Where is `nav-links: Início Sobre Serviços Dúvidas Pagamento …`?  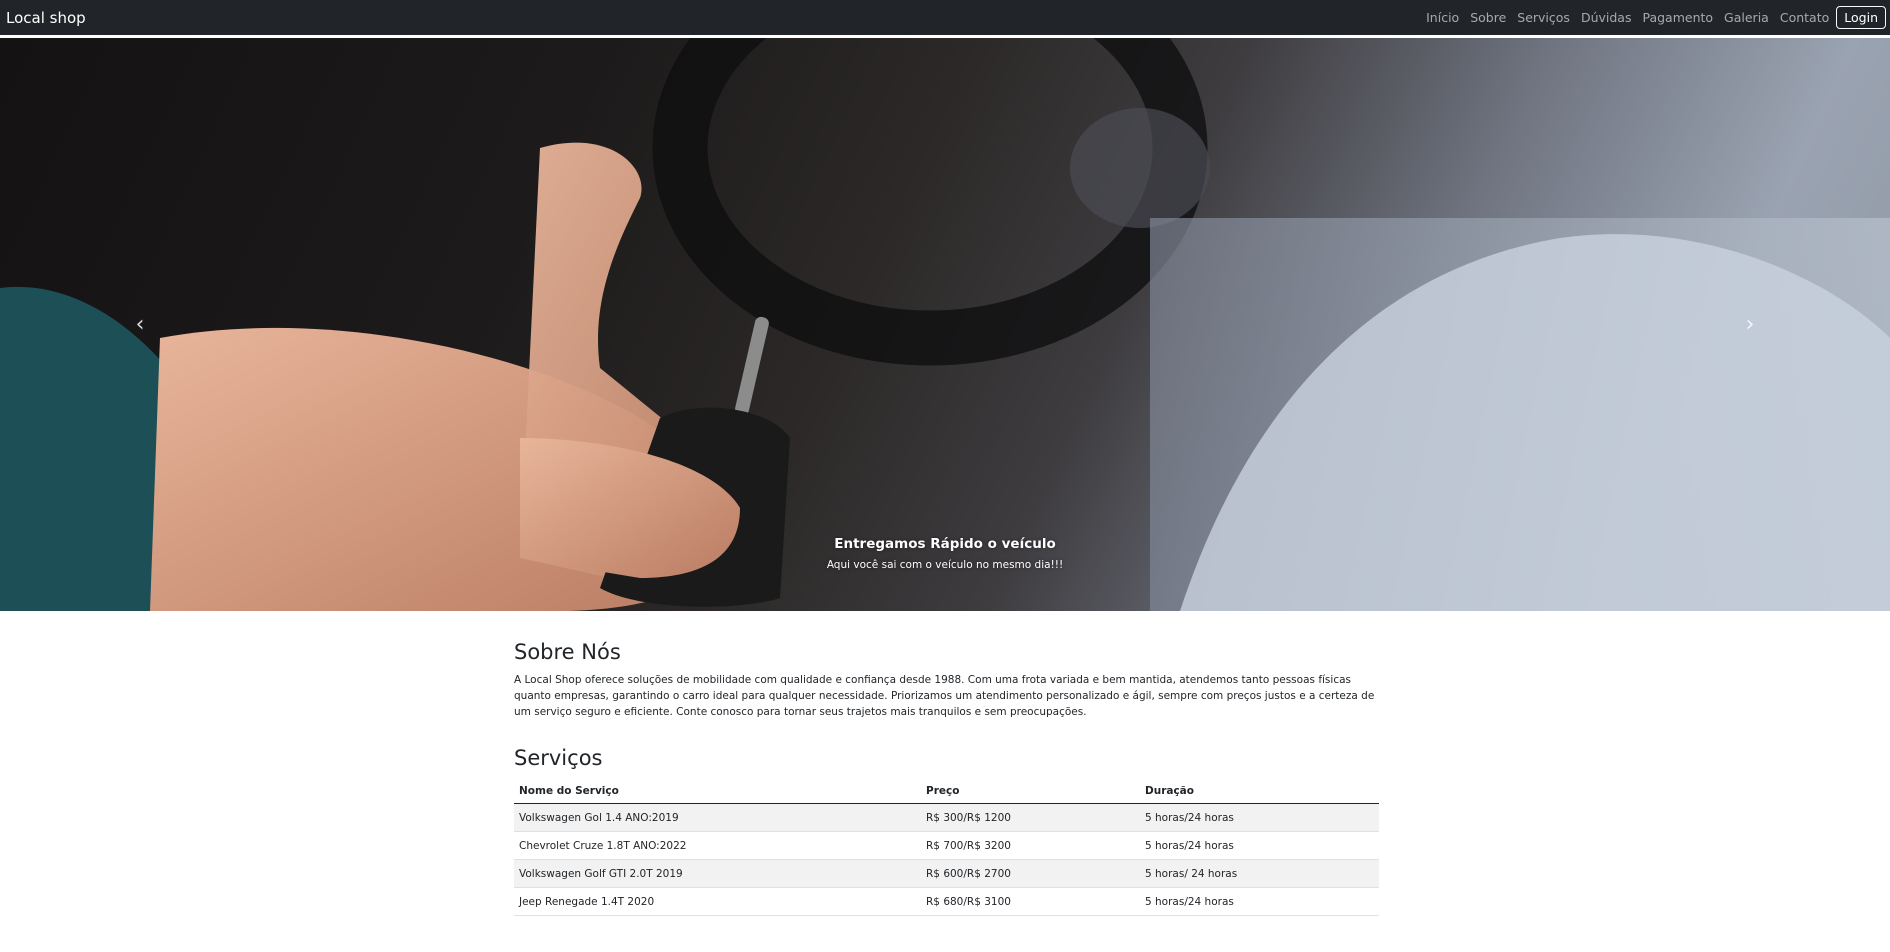 nav-links: Início Sobre Serviços Dúvidas Pagamento … is located at coordinates (1650, 17).